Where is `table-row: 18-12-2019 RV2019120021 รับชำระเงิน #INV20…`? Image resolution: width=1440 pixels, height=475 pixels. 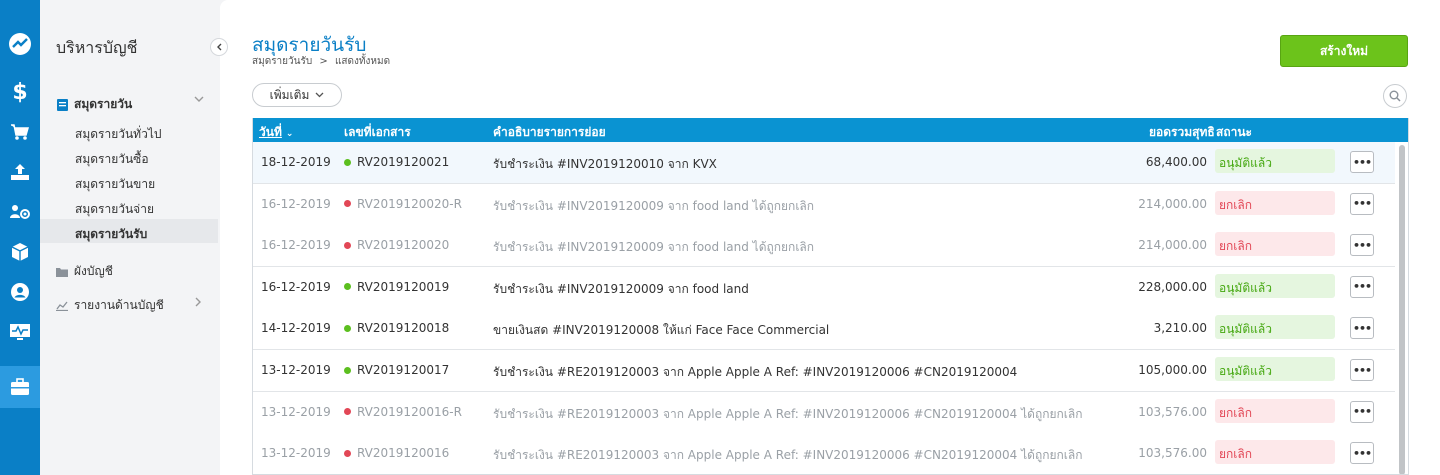
table-row: 18-12-2019 RV2019120021 รับชำระเงิน #INV20… is located at coordinates (824, 163).